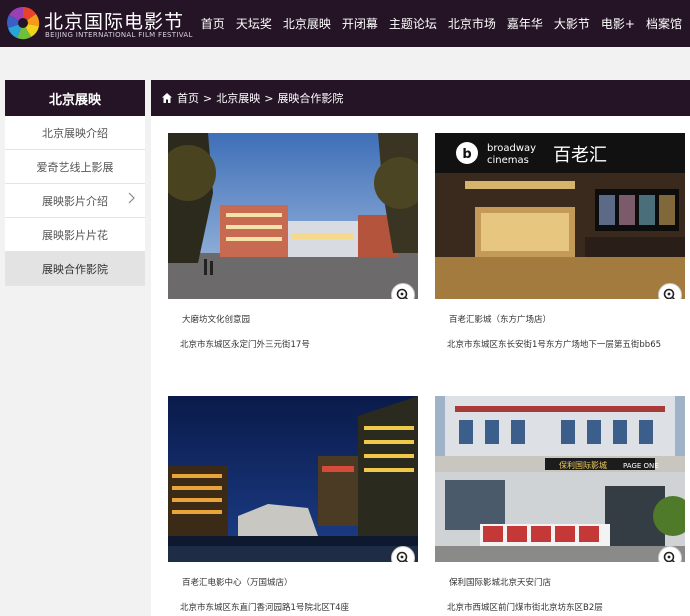 This screenshot has height=616, width=690. I want to click on logo-title-en: BEIJING INTERNATIONAL FILM FESTIVAL, so click(119, 35).